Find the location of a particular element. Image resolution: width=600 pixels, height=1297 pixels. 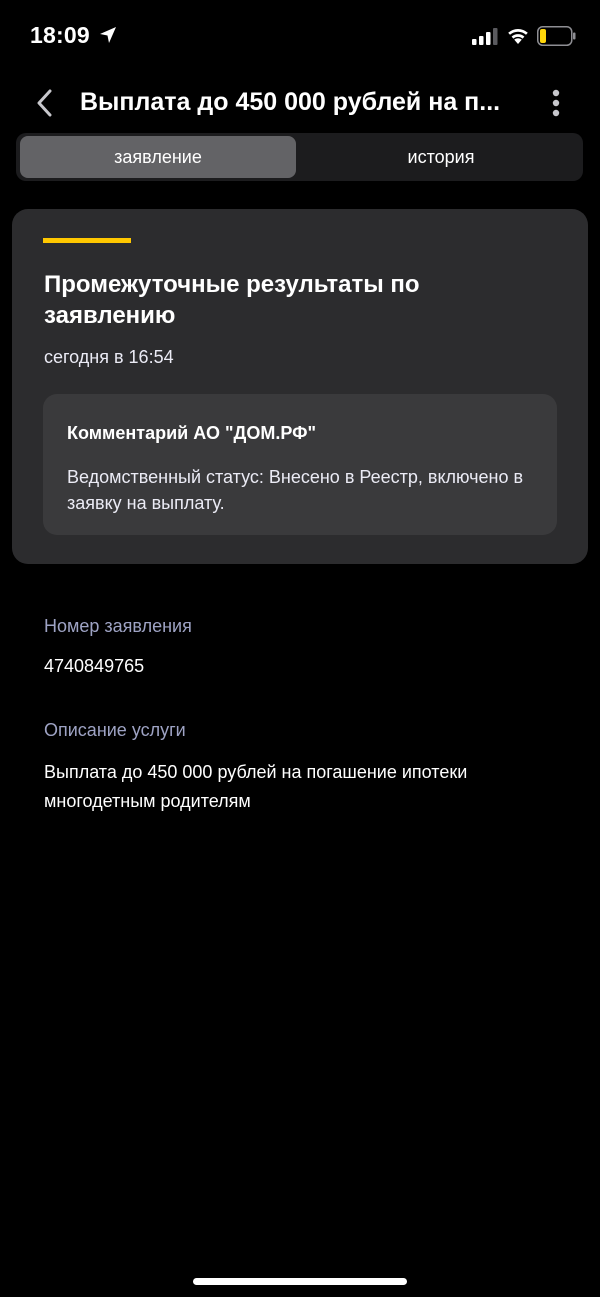

location-arrow-icon is located at coordinates (108, 35).